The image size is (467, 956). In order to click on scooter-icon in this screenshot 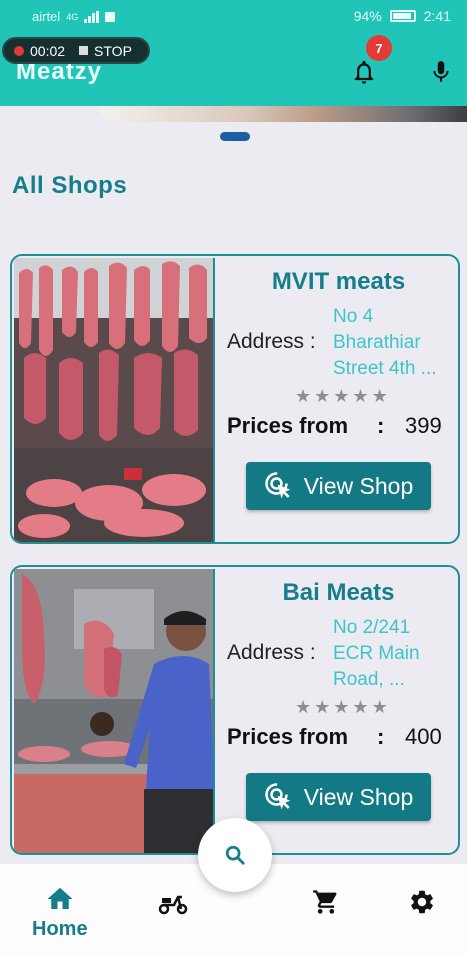, I will do `click(173, 905)`.